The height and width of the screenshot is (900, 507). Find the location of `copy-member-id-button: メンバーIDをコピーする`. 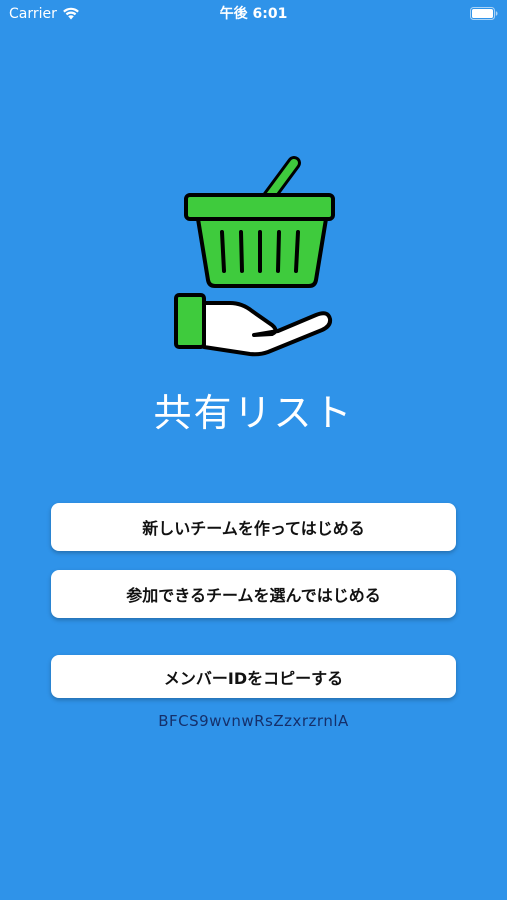

copy-member-id-button: メンバーIDをコピーする is located at coordinates (253, 676).